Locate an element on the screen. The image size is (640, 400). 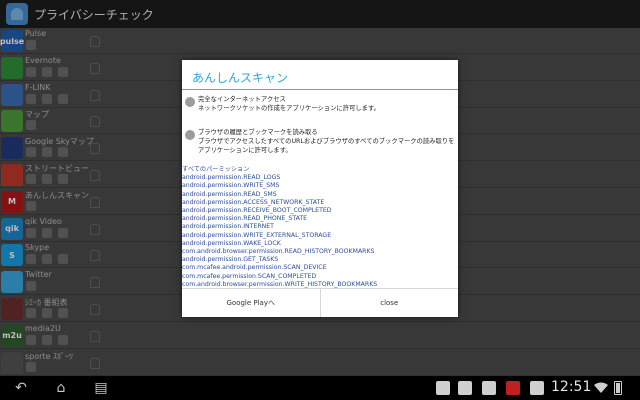
usb-icon is located at coordinates (443, 388).